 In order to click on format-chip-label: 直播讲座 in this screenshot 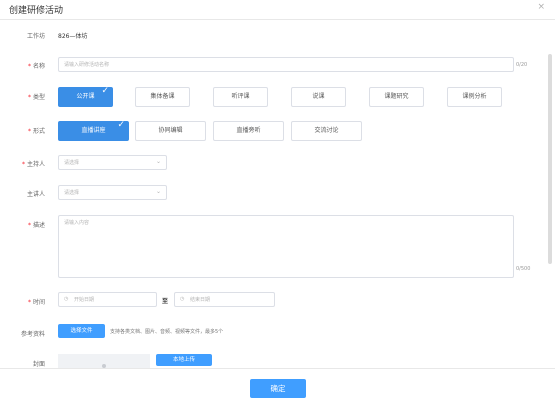, I will do `click(93, 130)`.